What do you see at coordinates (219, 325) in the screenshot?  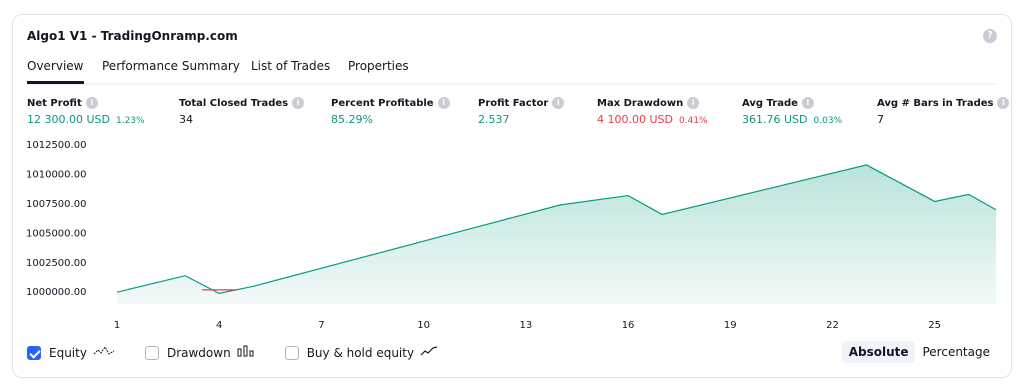 I see `x-tick-label: 4` at bounding box center [219, 325].